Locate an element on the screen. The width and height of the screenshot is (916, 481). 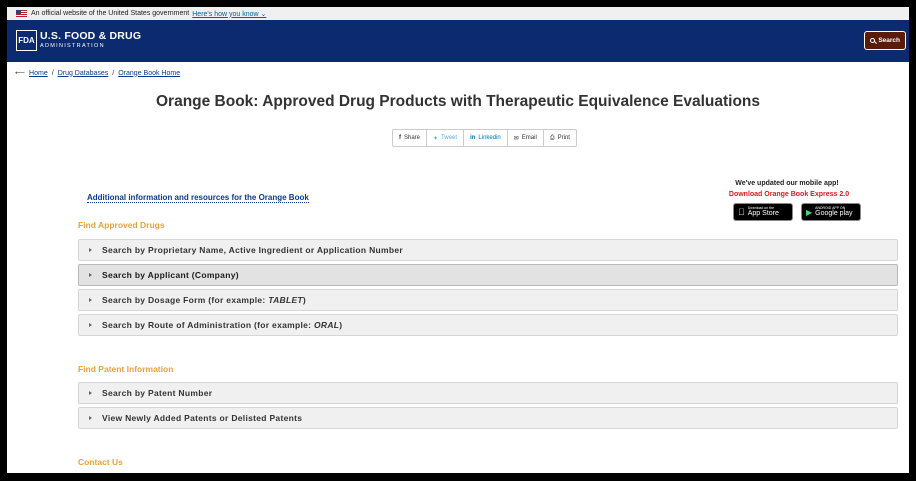
share-twitter-button: ✦ Tweet is located at coordinates (446, 138).